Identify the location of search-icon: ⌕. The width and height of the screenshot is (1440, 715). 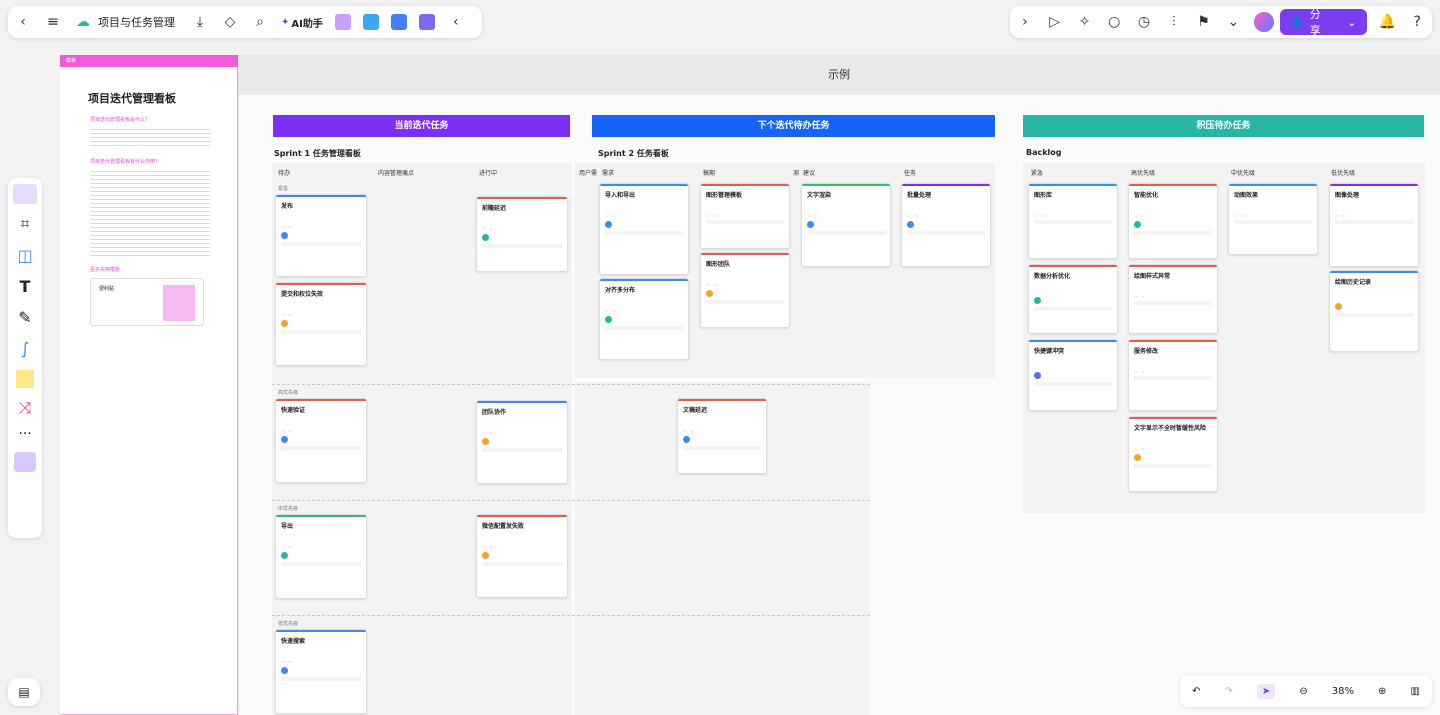
(260, 22).